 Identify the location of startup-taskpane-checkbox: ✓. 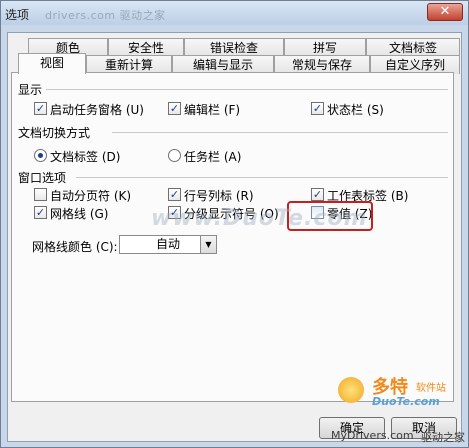
(40, 108).